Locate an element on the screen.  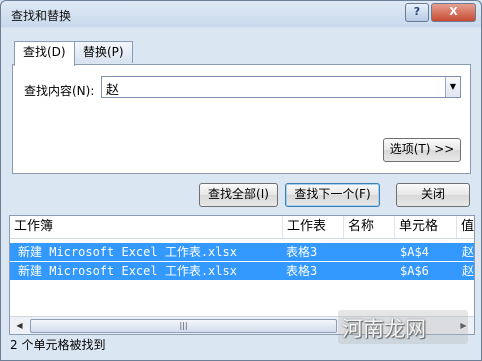
tab-find: 查找(D) is located at coordinates (44, 53).